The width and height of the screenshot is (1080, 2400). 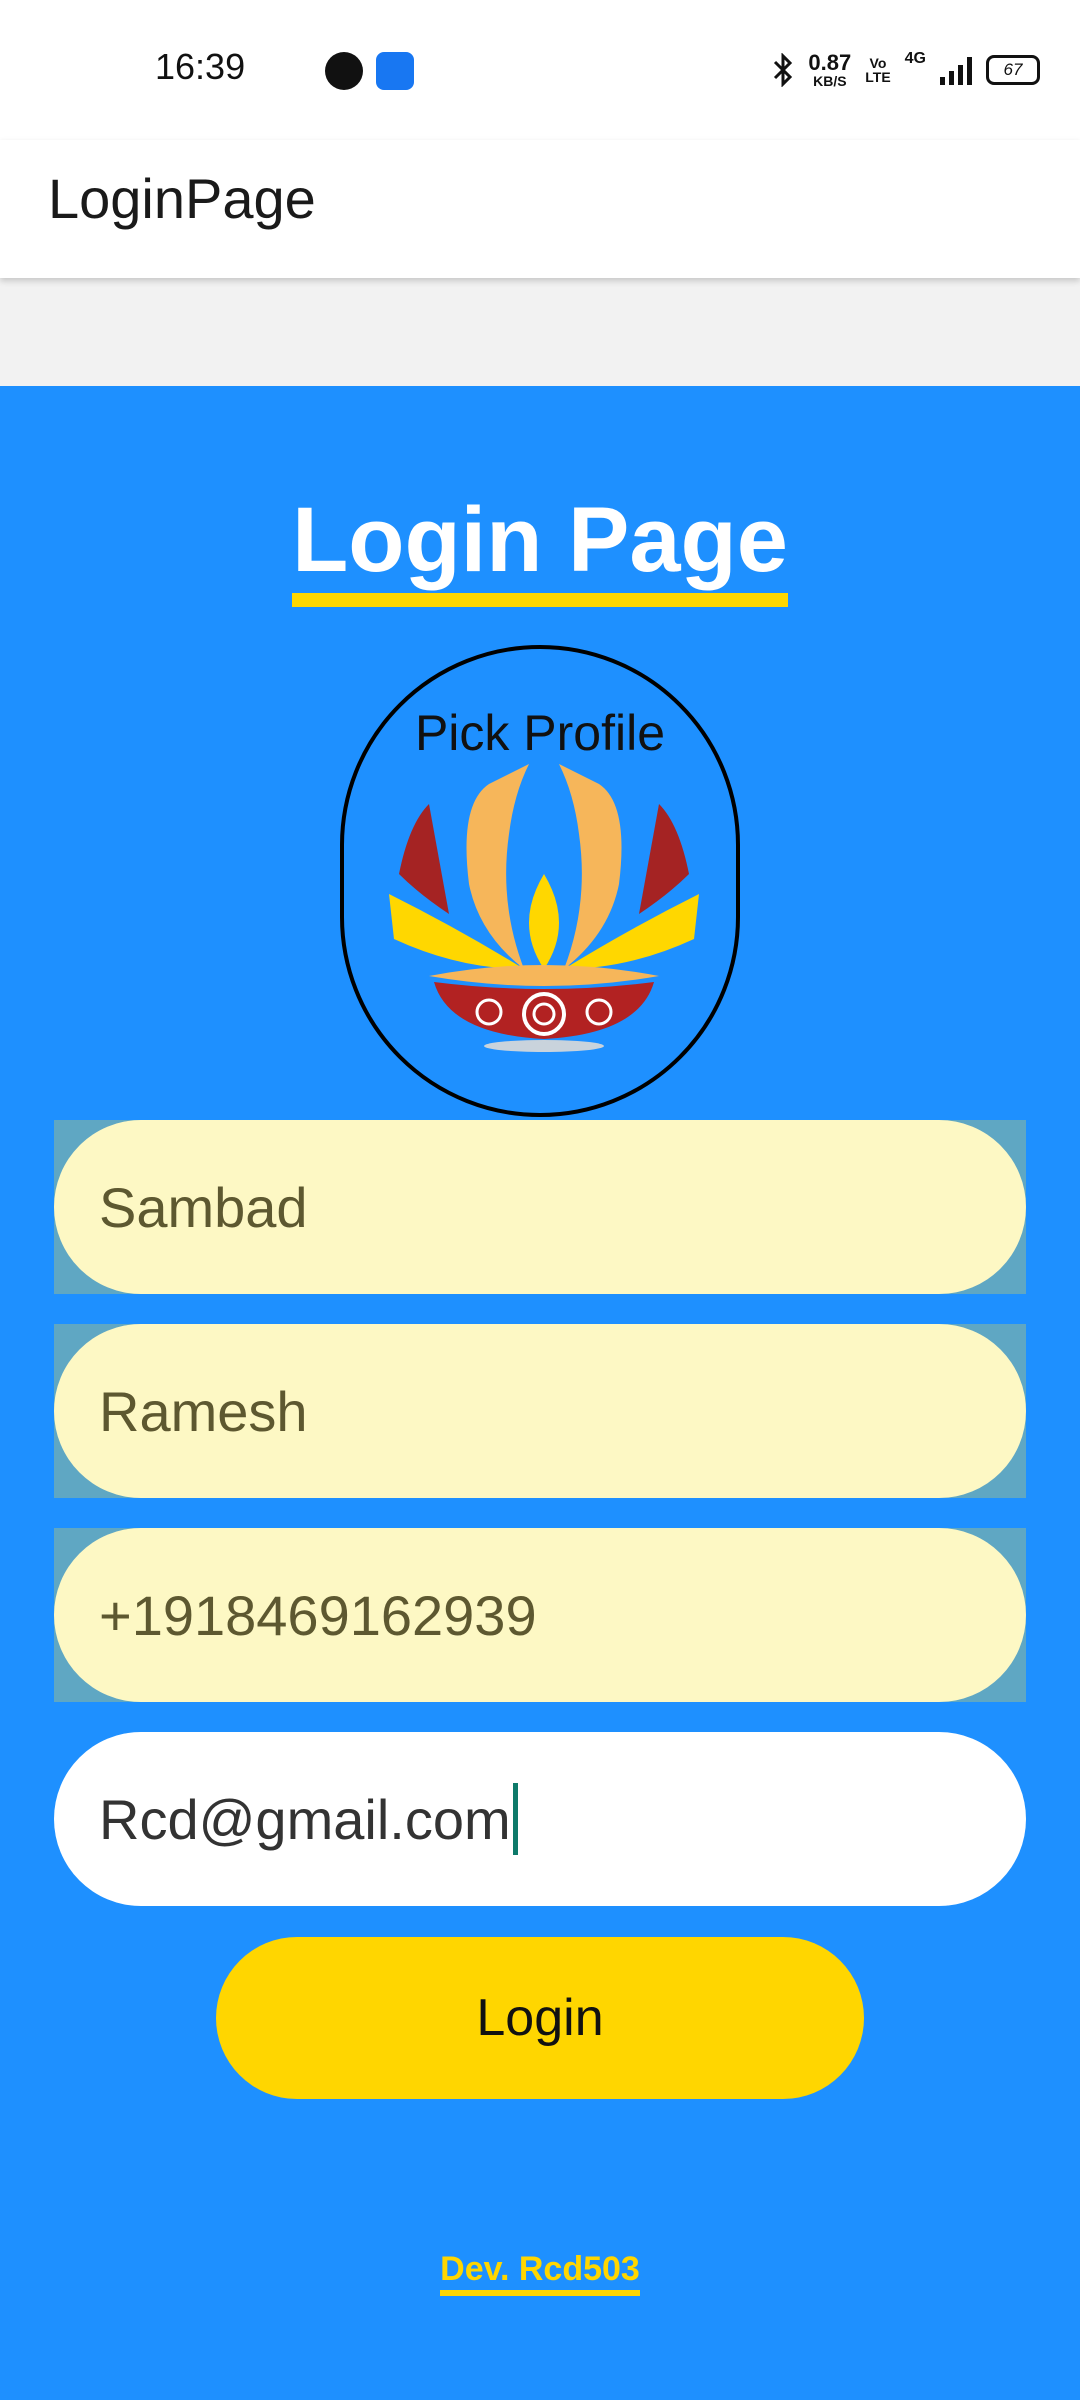 What do you see at coordinates (395, 71) in the screenshot?
I see `android-app-icon` at bounding box center [395, 71].